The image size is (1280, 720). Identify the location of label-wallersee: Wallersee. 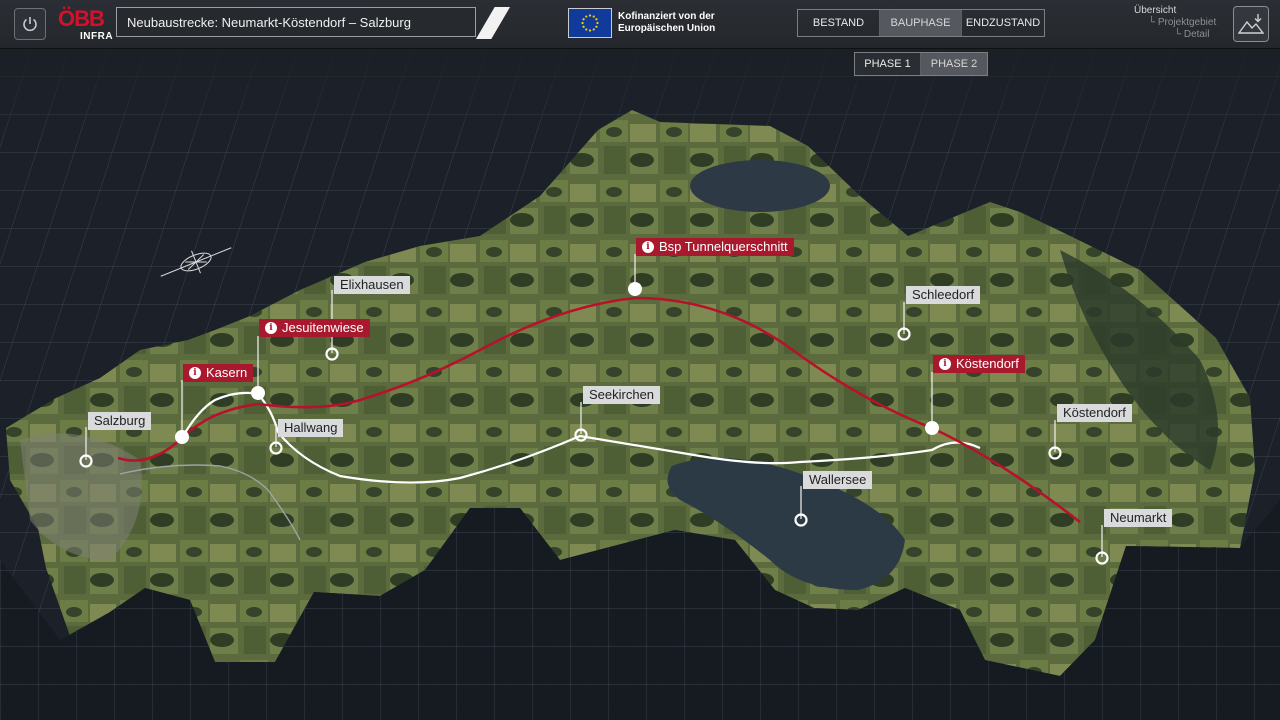
(838, 480).